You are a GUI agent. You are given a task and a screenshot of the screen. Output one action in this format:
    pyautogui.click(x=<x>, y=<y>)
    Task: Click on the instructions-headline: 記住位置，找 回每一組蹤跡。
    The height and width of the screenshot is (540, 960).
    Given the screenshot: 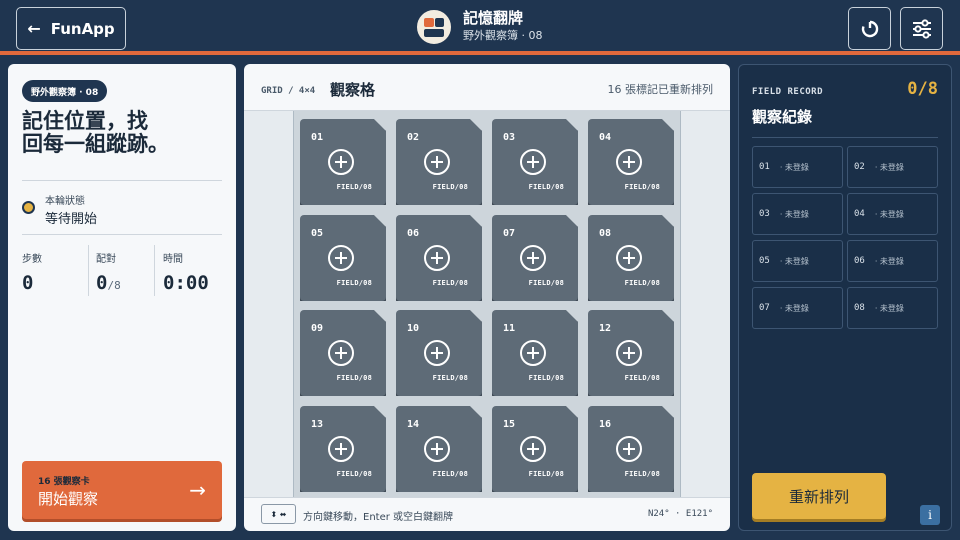 What is the action you would take?
    pyautogui.click(x=122, y=133)
    